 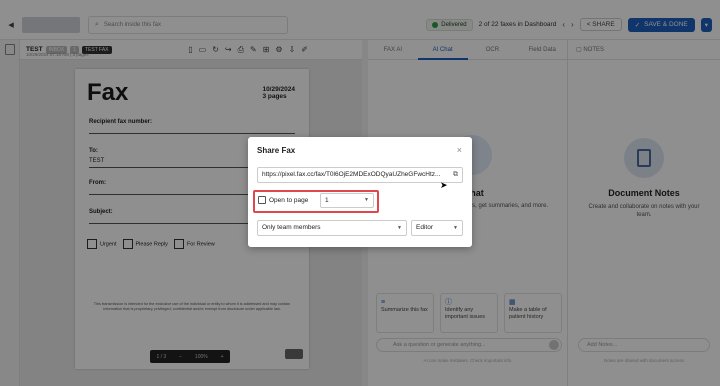 I want to click on open-to-page-checkbox: Open to page, so click(x=283, y=200).